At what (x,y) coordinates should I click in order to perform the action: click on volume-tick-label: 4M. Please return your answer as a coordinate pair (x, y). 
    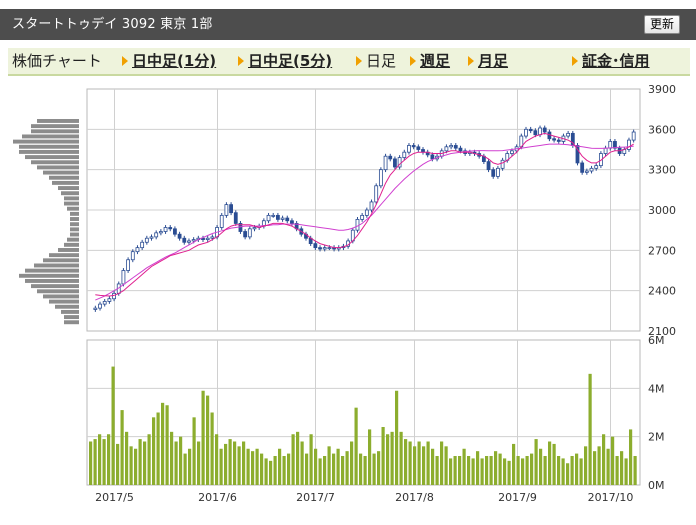
    Looking at the image, I should click on (656, 388).